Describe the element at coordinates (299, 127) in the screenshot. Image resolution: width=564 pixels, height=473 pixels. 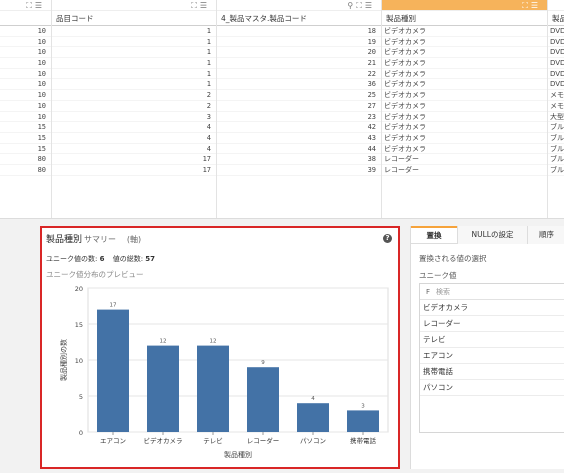
I see `grid-cell: 42` at that location.